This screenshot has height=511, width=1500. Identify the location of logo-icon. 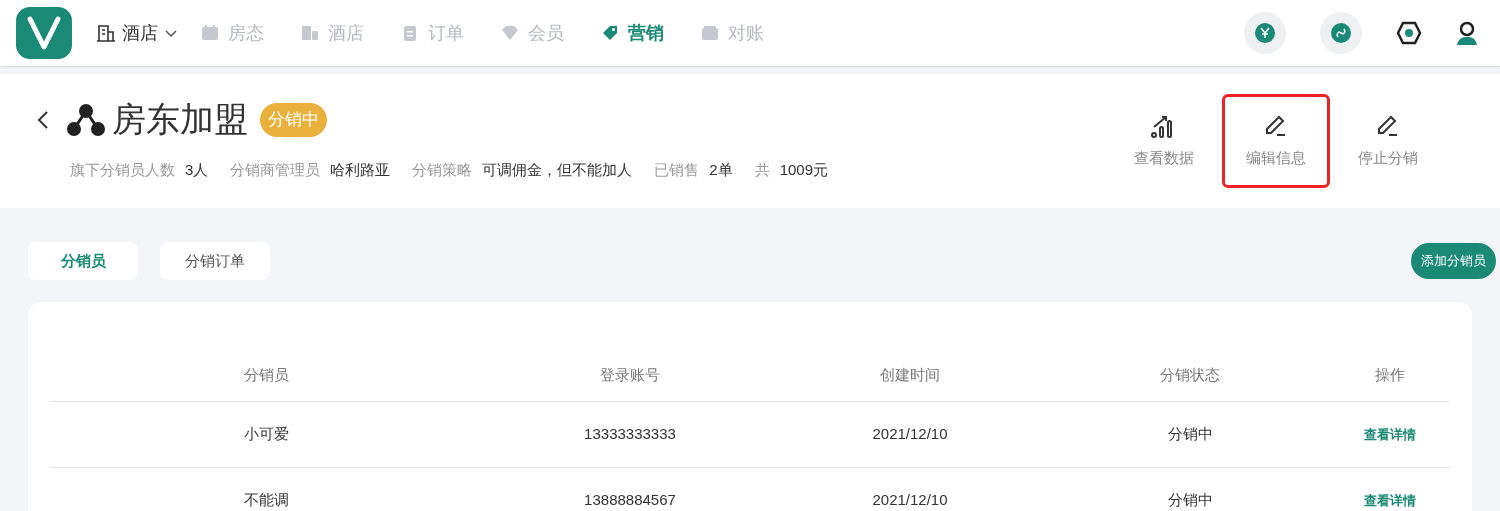
(44, 33).